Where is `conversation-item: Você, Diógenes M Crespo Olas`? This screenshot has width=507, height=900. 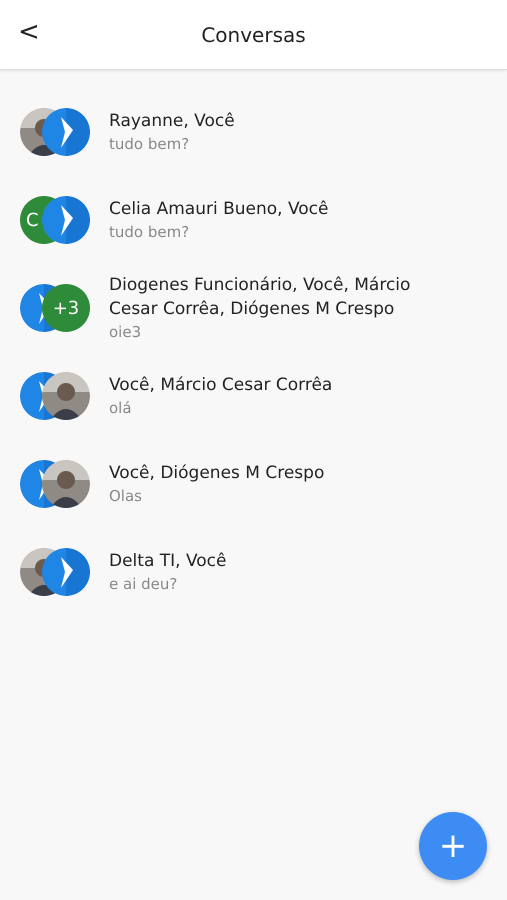
conversation-item: Você, Diógenes M Crespo Olas is located at coordinates (253, 484).